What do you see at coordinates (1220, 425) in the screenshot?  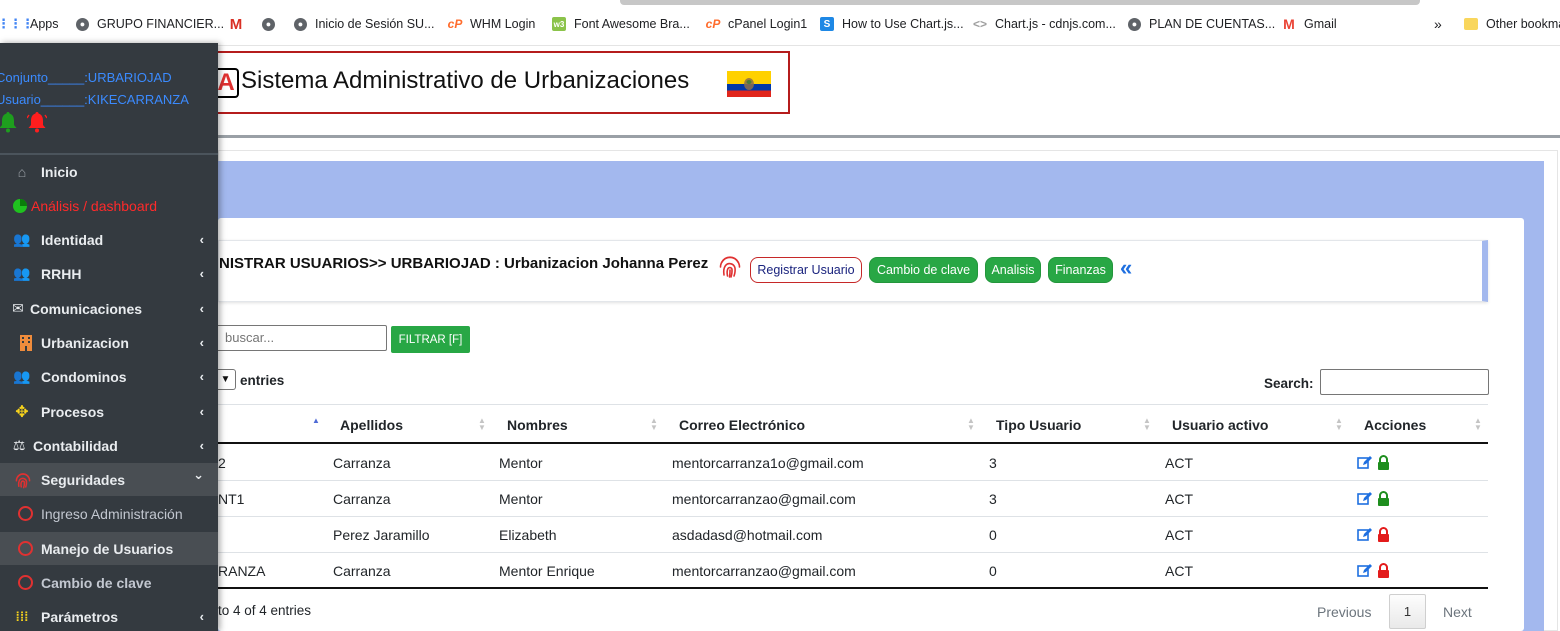 I see `column-usuario-activo: Usuario activo` at bounding box center [1220, 425].